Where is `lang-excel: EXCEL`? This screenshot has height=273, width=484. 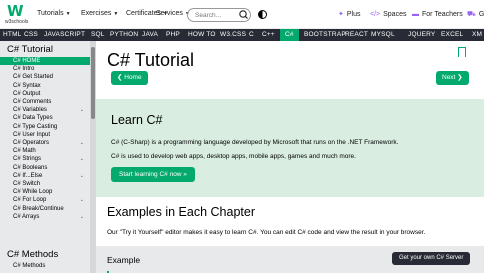 lang-excel: EXCEL is located at coordinates (452, 35).